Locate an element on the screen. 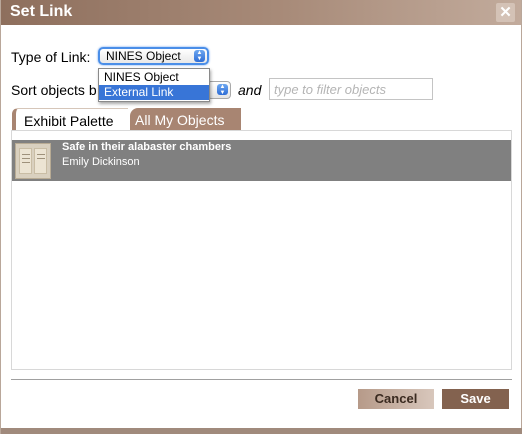 The height and width of the screenshot is (434, 522). manuscript-thumbnail is located at coordinates (33, 161).